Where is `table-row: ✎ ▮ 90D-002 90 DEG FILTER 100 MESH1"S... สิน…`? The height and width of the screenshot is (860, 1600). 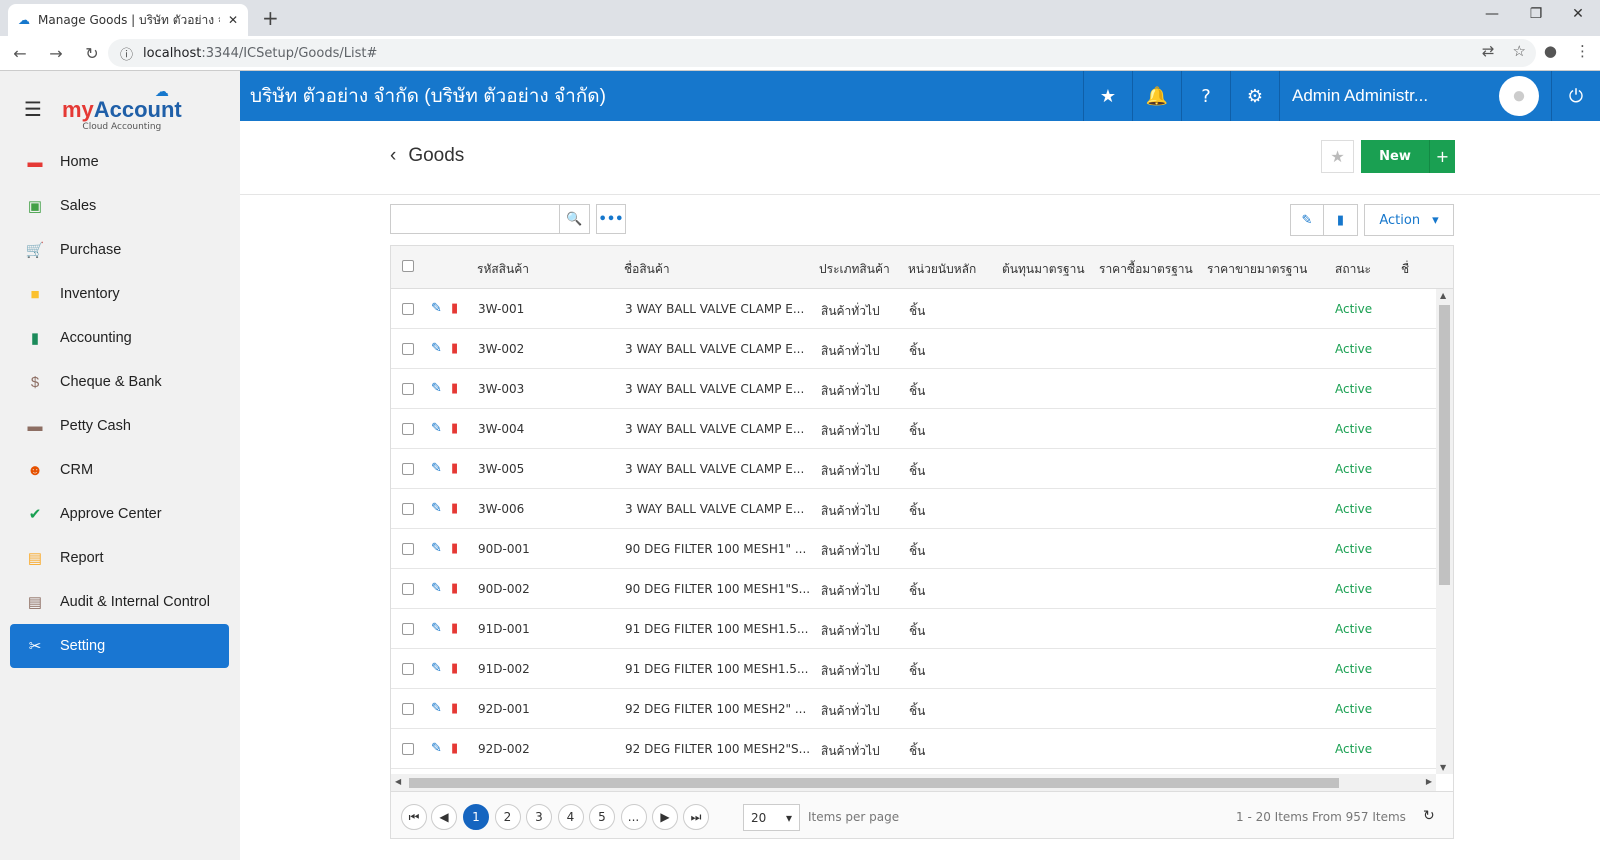 table-row: ✎ ▮ 90D-002 90 DEG FILTER 100 MESH1"S... สิน… is located at coordinates (913, 589).